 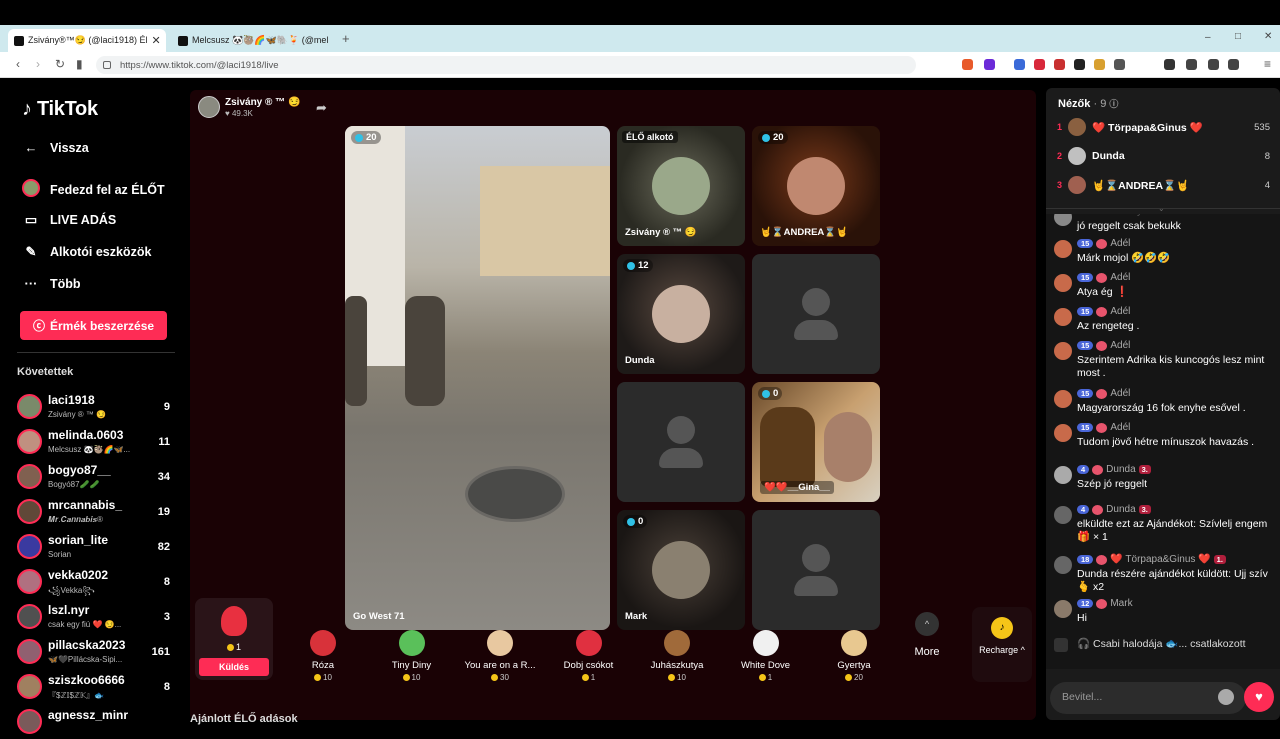 I want to click on rewards-icon, so click(x=989, y=64).